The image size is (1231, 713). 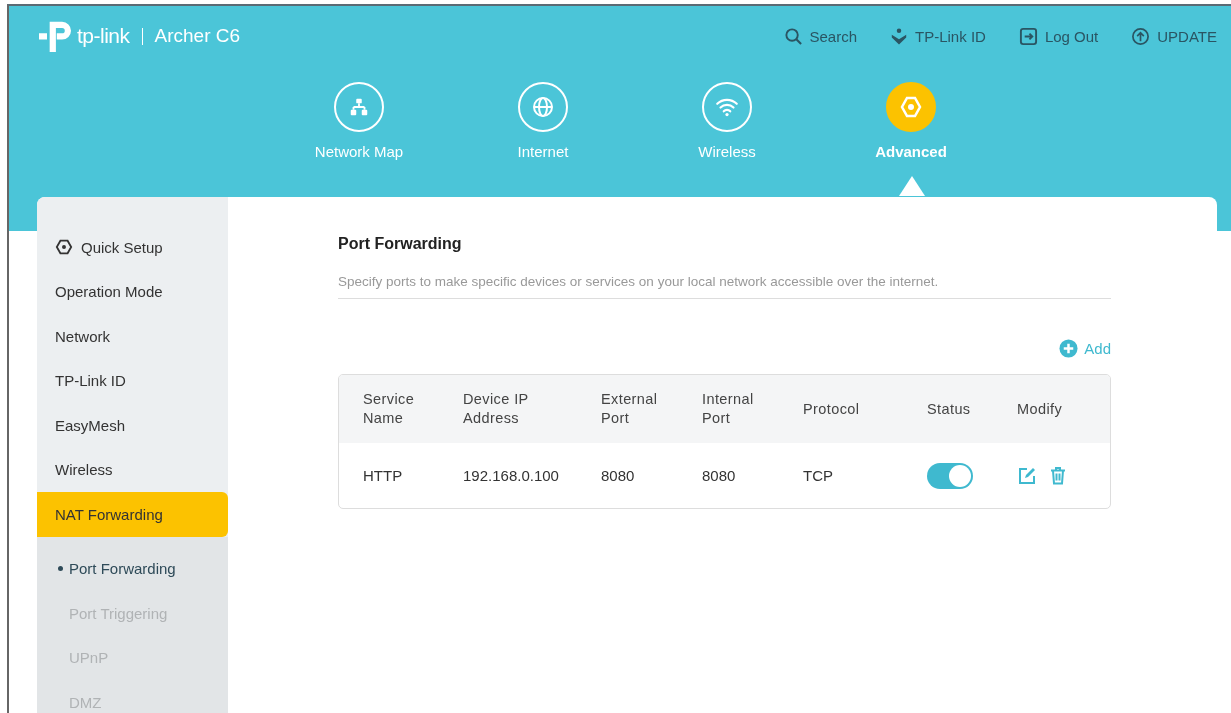 What do you see at coordinates (132, 568) in the screenshot?
I see `submenu-item: Port Forwarding` at bounding box center [132, 568].